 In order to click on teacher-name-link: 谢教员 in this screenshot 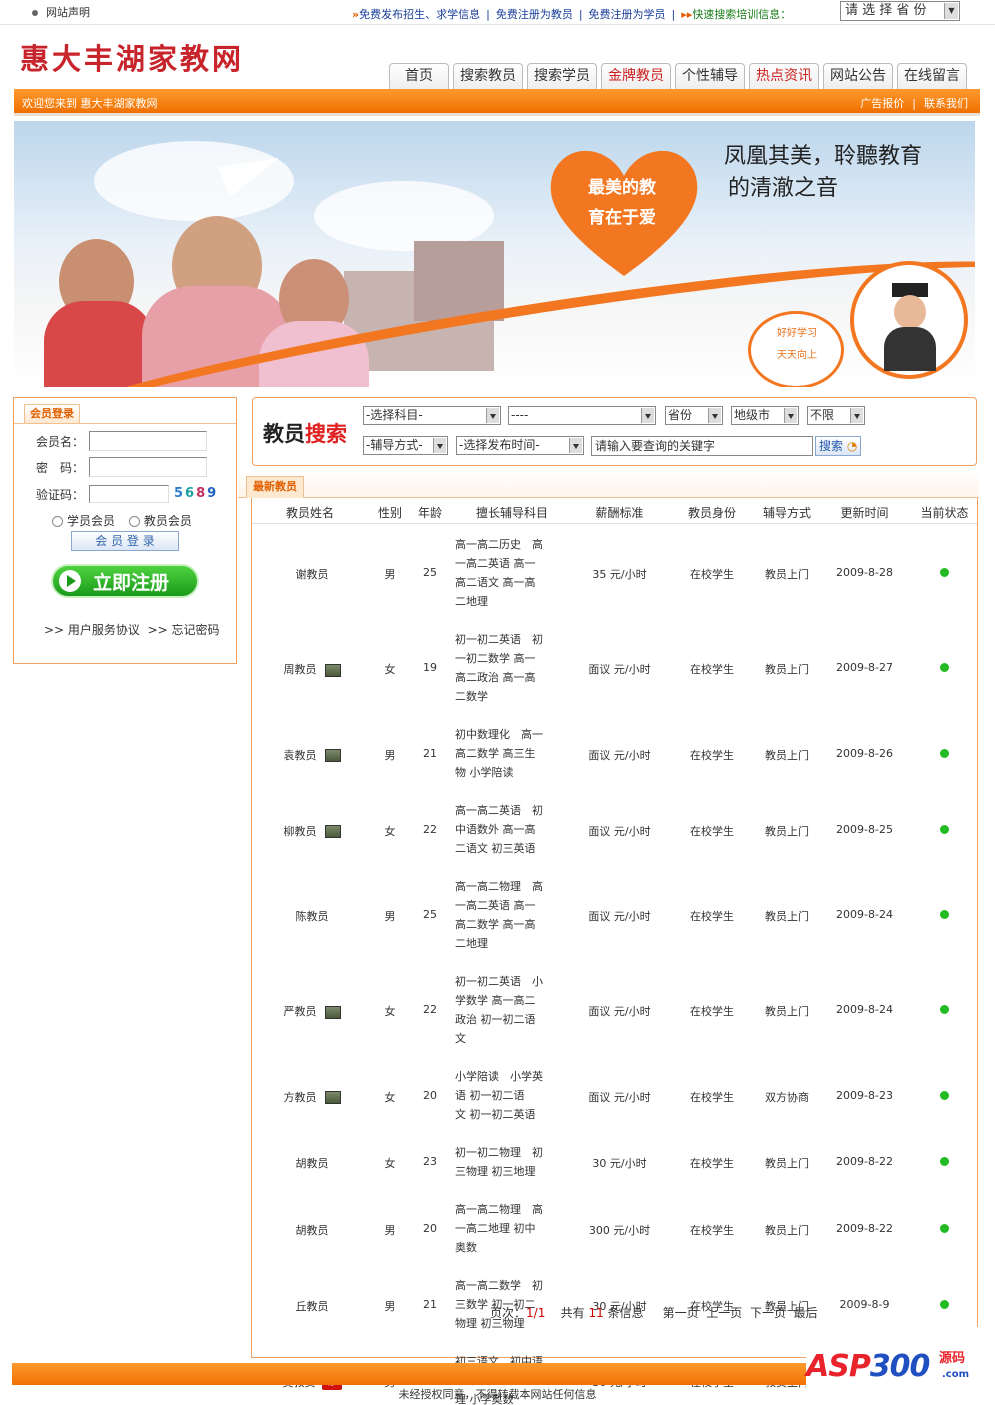, I will do `click(312, 574)`.